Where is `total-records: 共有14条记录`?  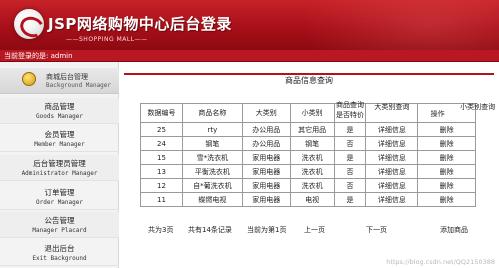 total-records: 共有14条记录 is located at coordinates (210, 230).